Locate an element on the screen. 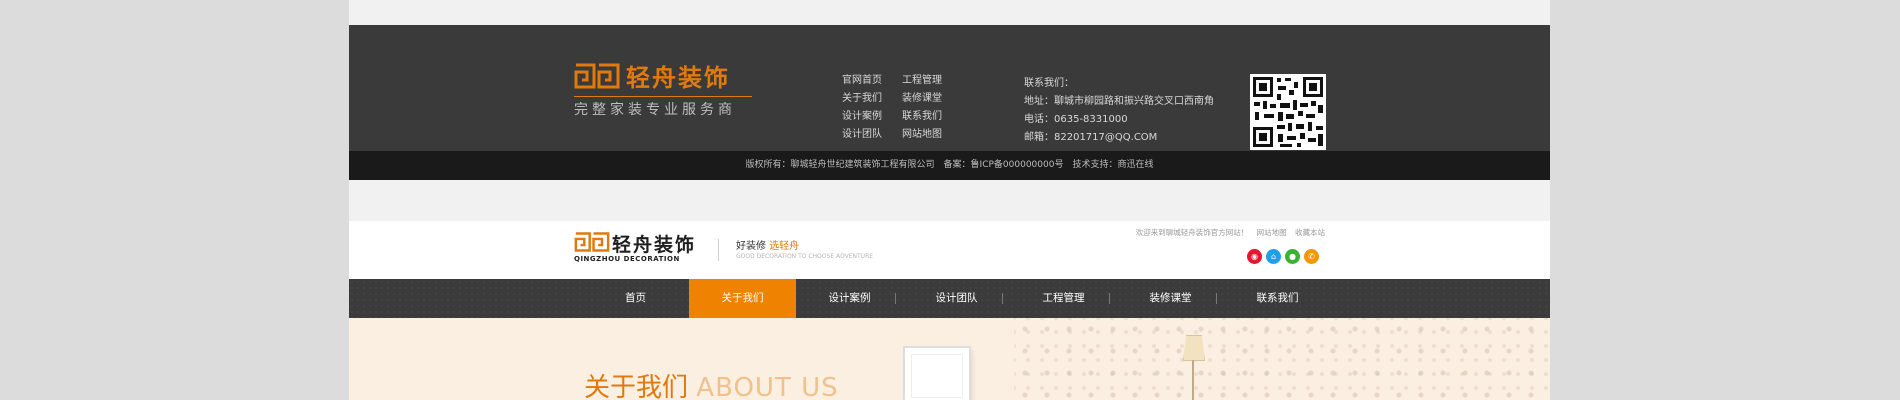 This screenshot has height=400, width=1900. nav-item-cases: 设计案例 is located at coordinates (849, 298).